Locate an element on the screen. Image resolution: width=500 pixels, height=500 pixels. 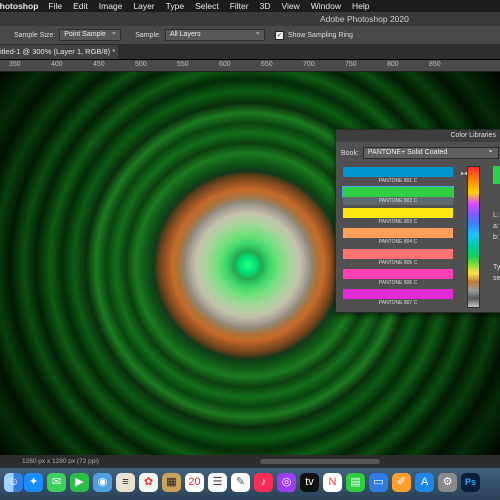
ruler-tick: 600 is located at coordinates (225, 64).